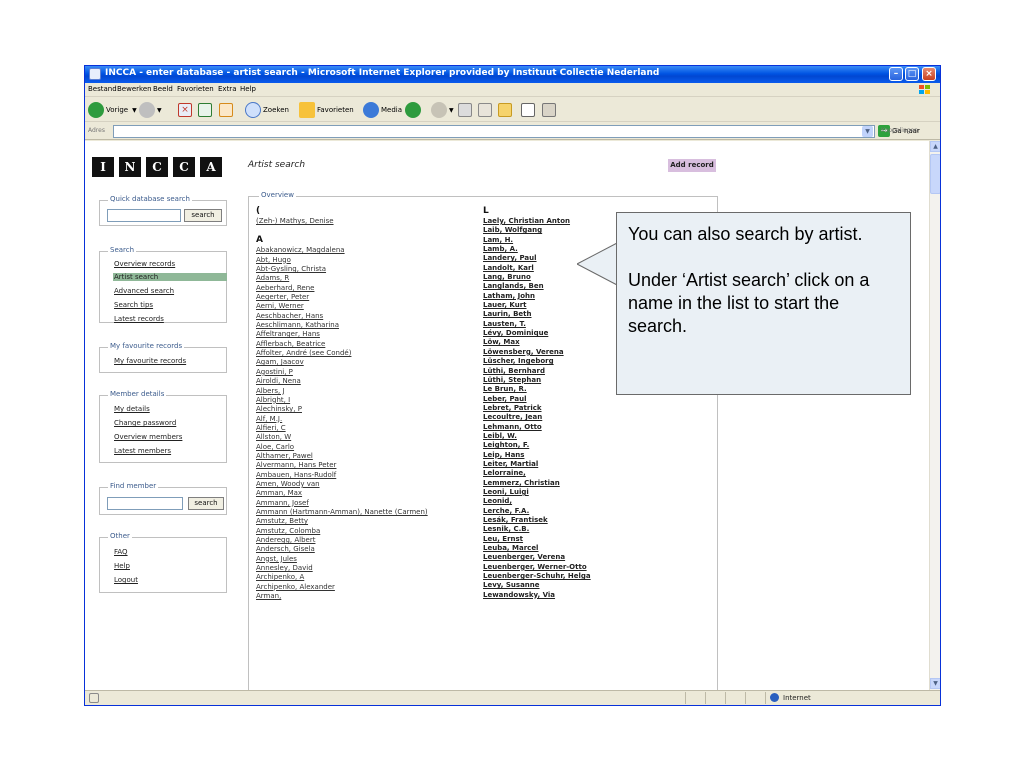  I want to click on messenger-button, so click(528, 110).